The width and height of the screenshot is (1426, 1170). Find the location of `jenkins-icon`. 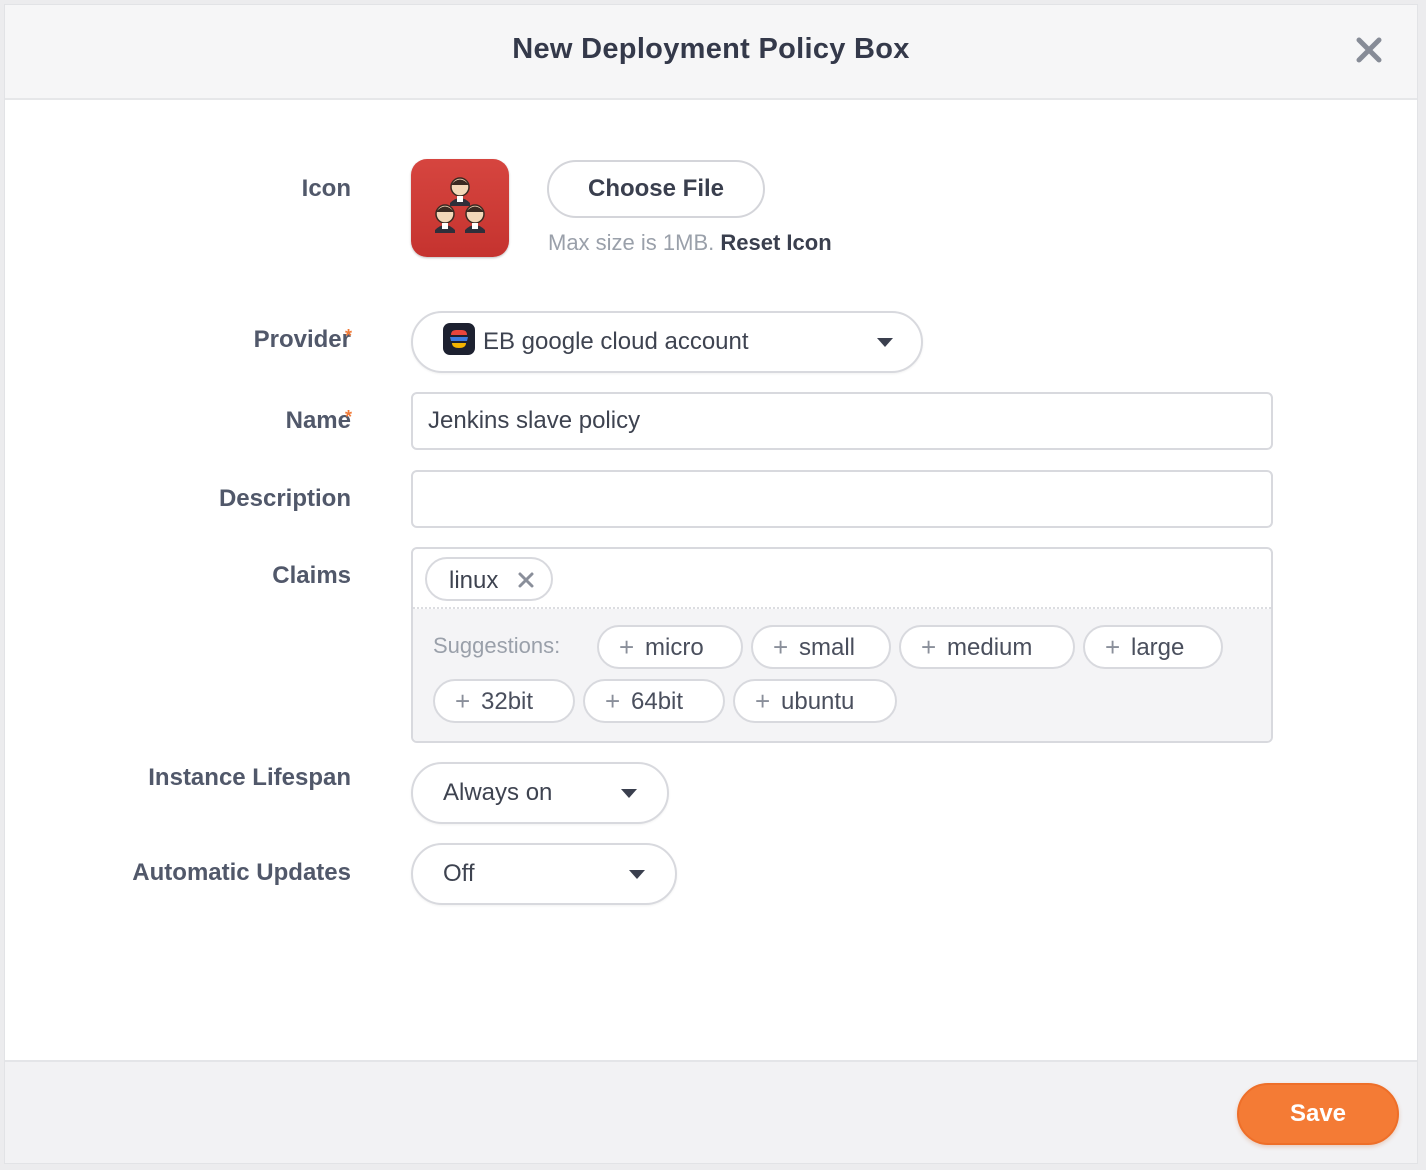

jenkins-icon is located at coordinates (460, 208).